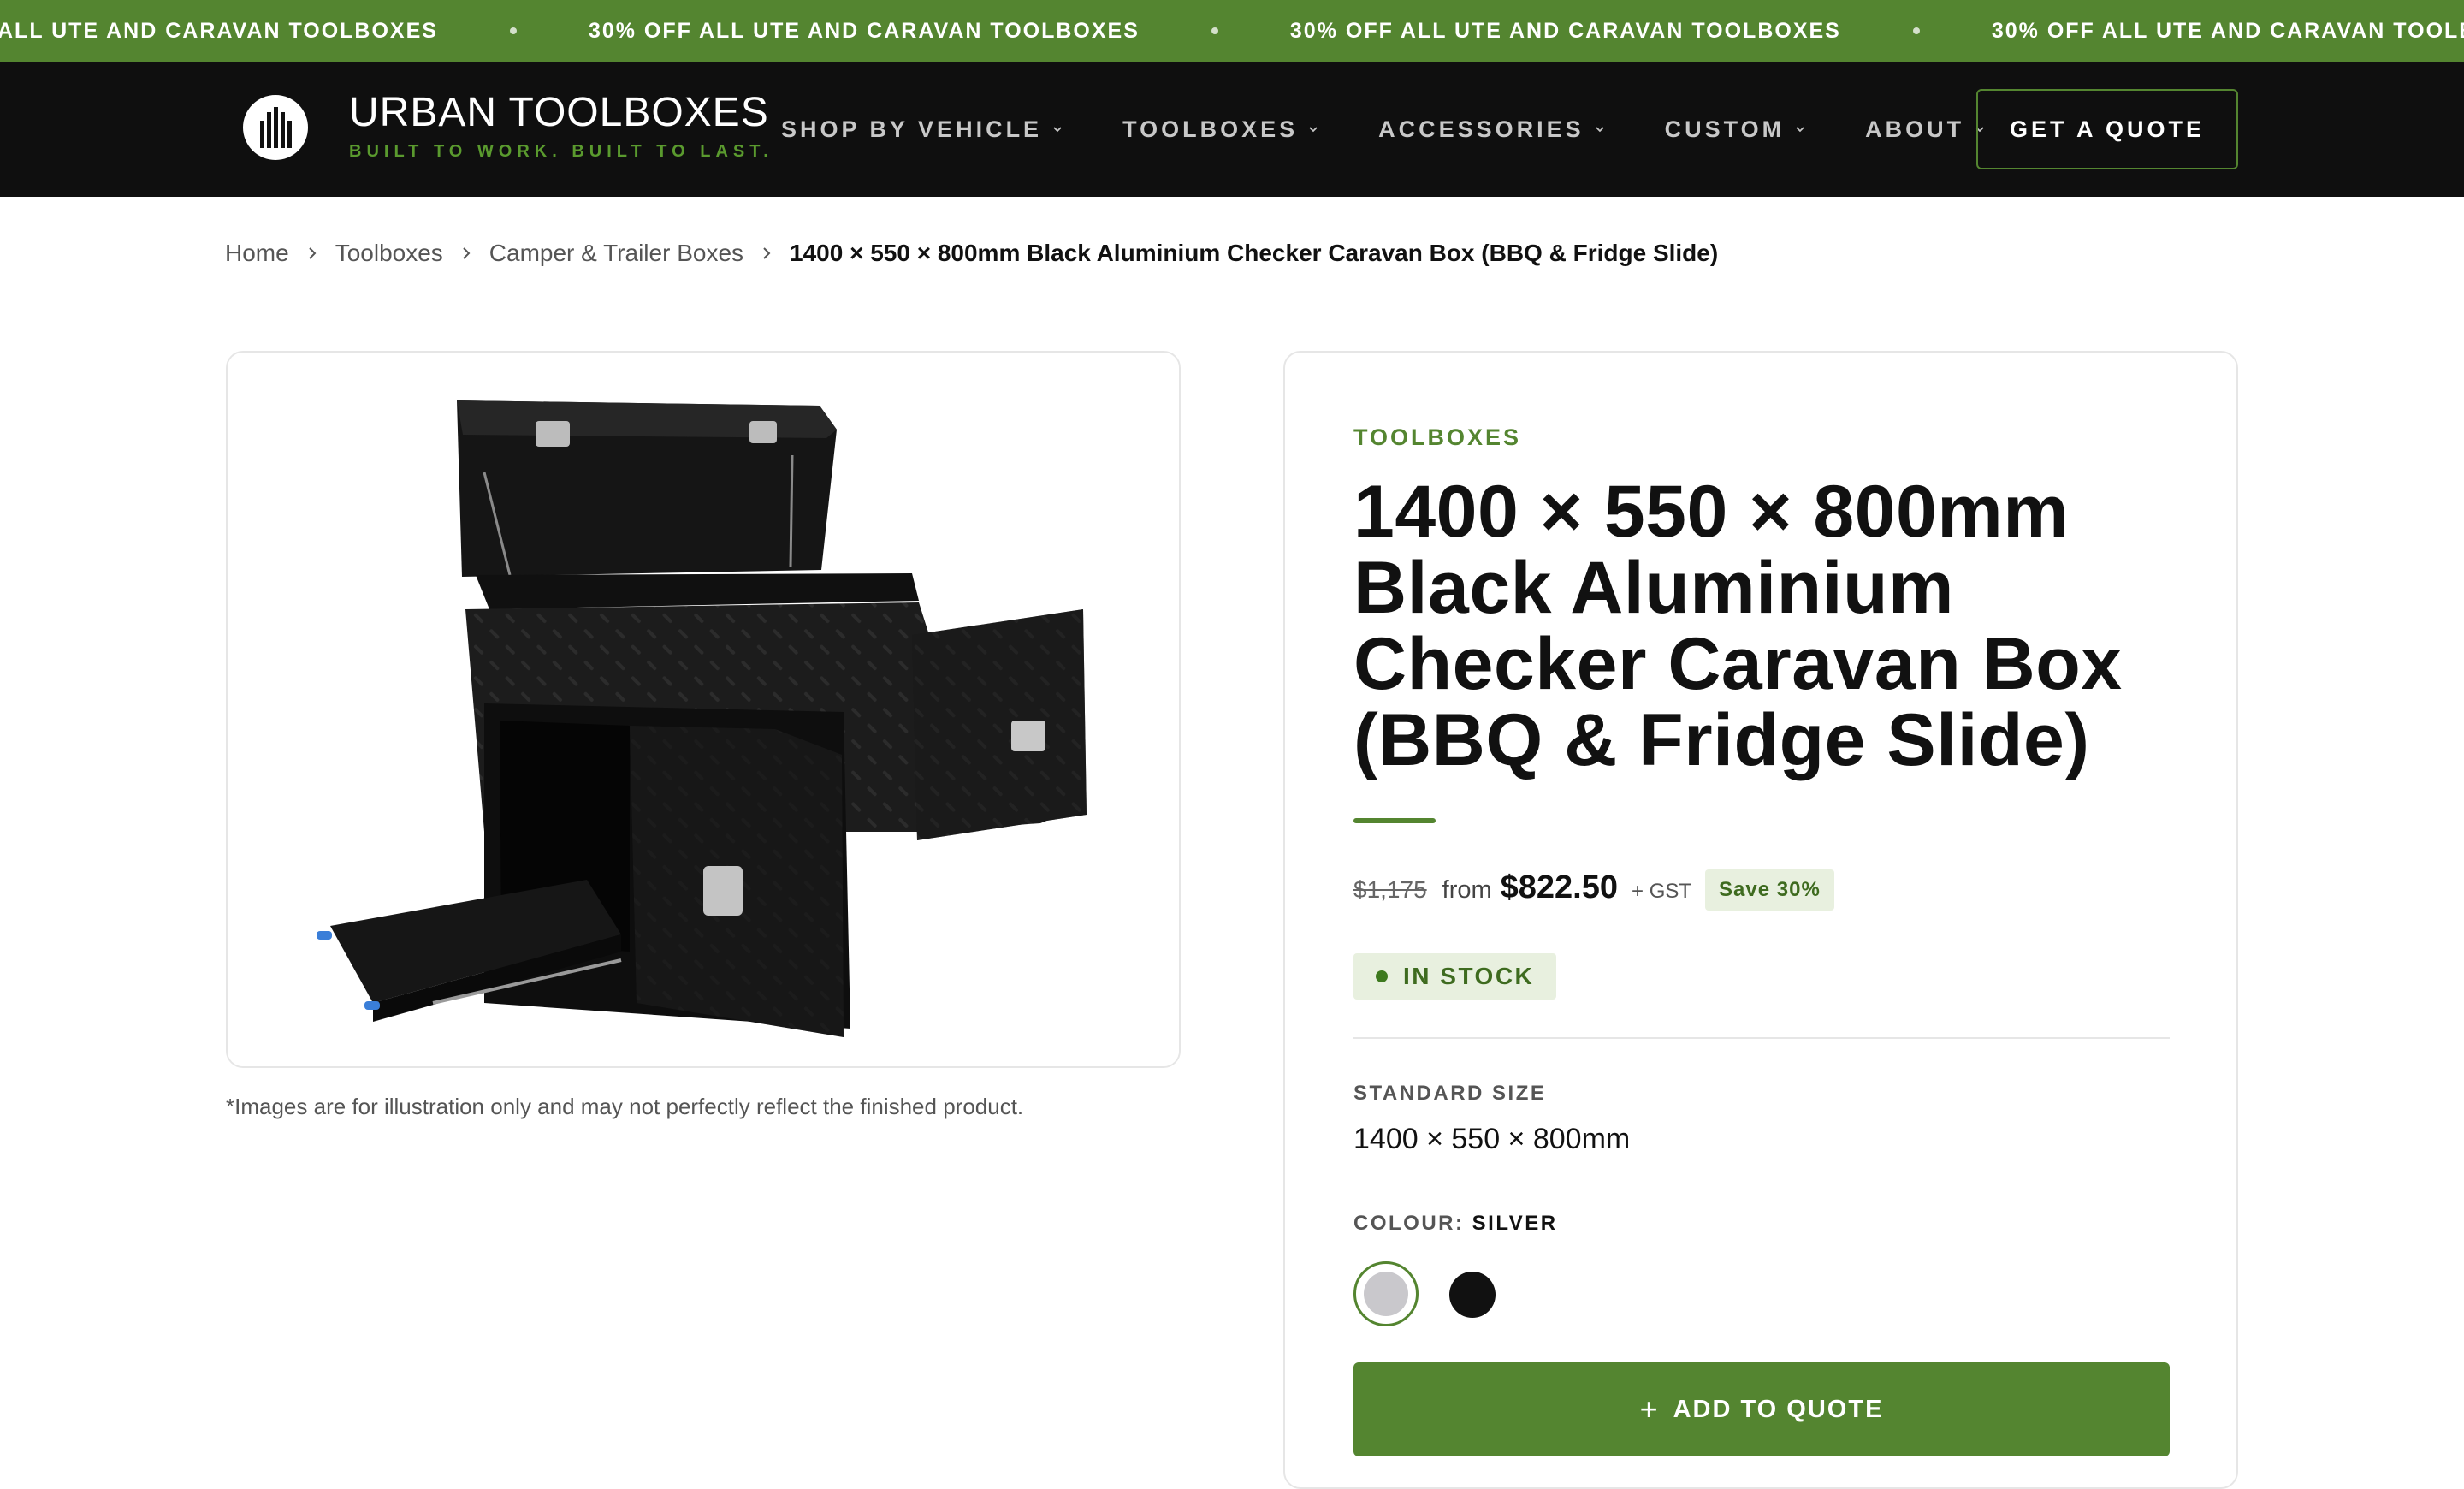  I want to click on nav-label: ACCESSORIES, so click(1481, 129).